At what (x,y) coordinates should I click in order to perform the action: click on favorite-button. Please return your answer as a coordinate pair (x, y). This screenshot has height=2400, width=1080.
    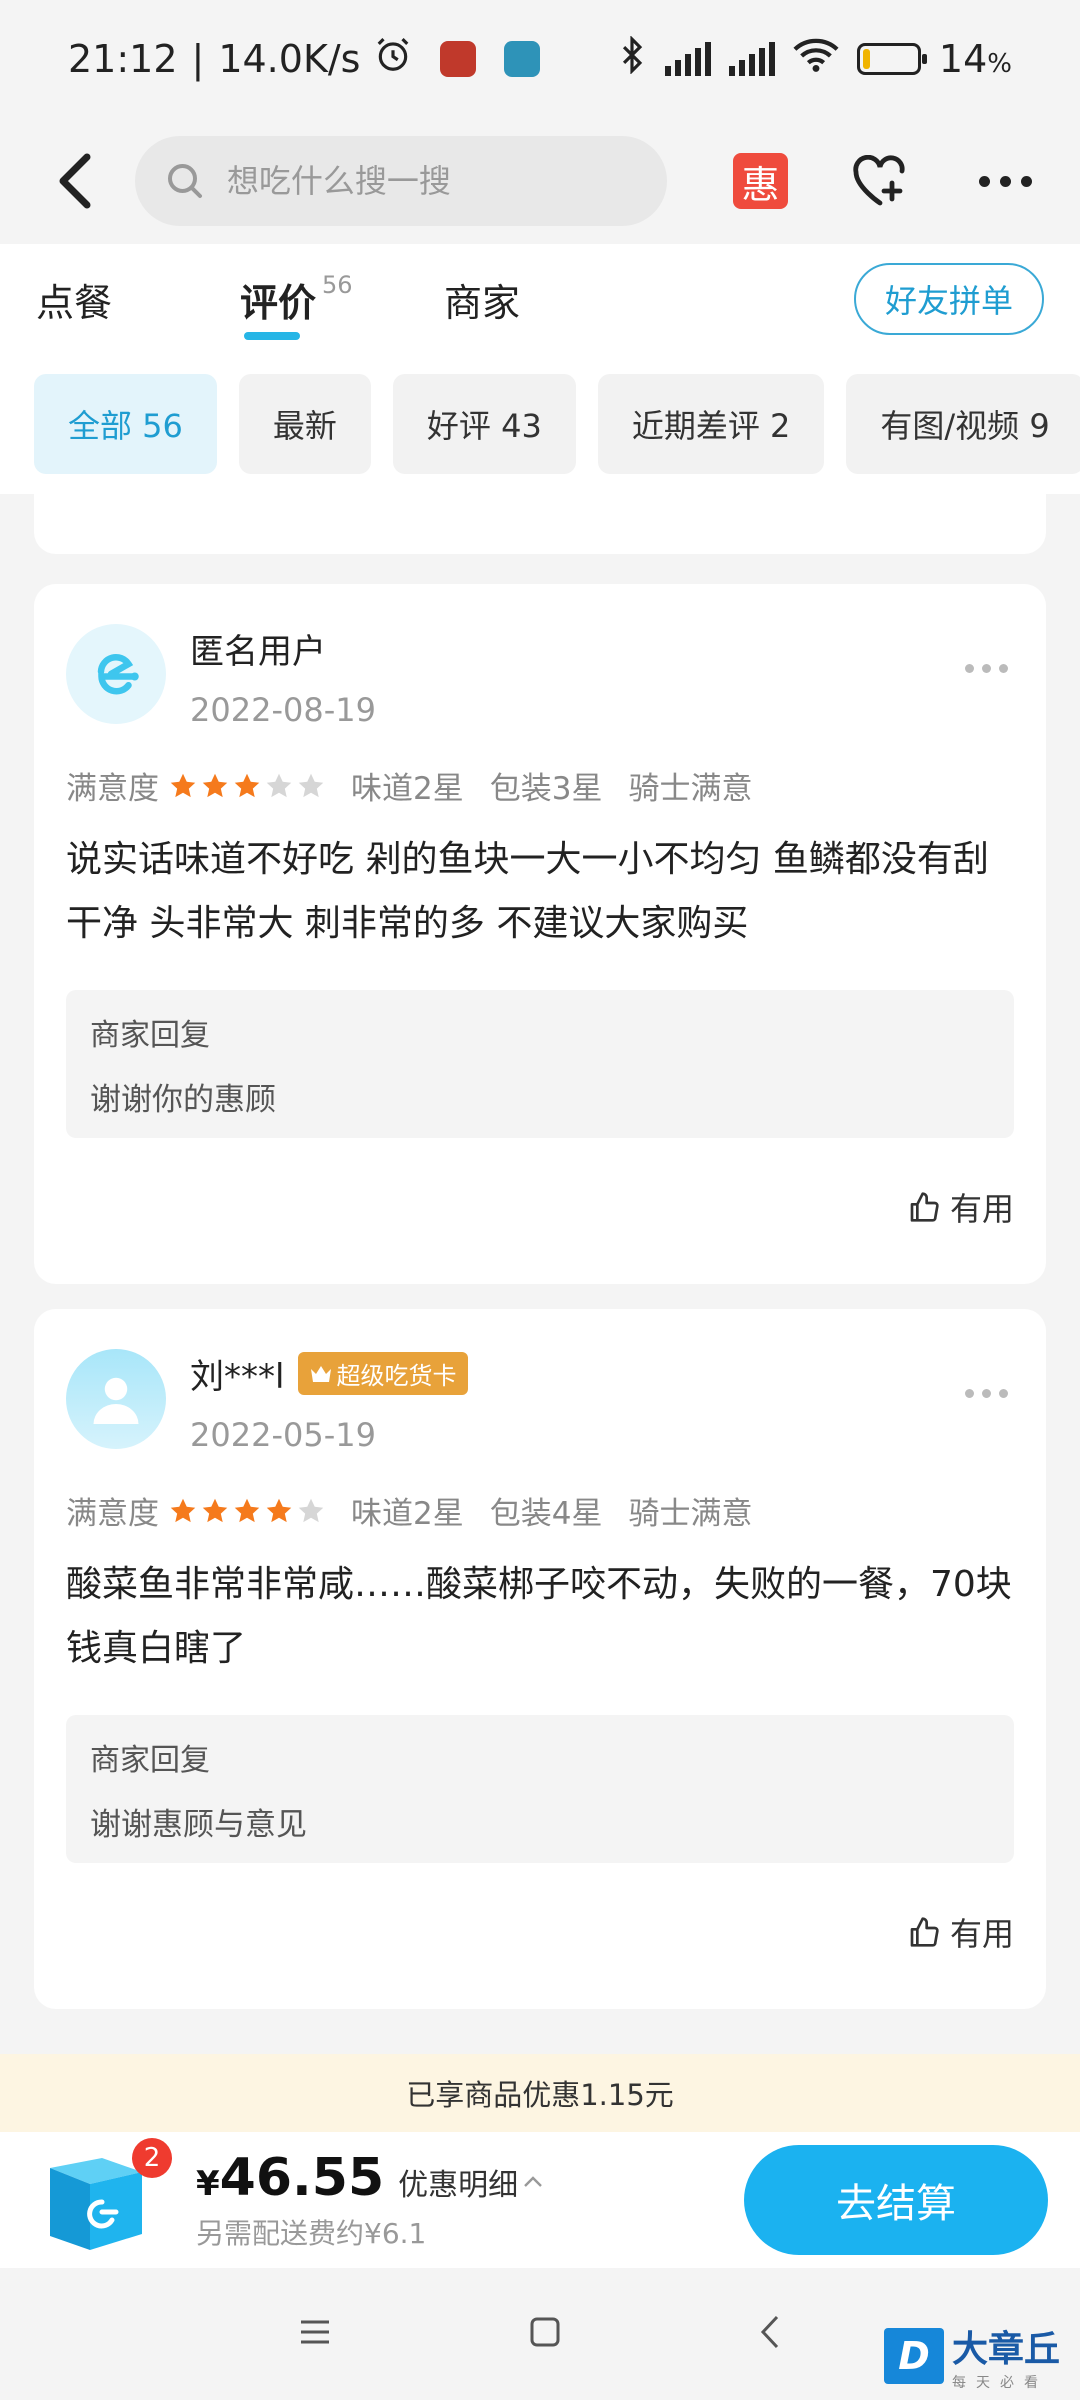
    Looking at the image, I should click on (879, 181).